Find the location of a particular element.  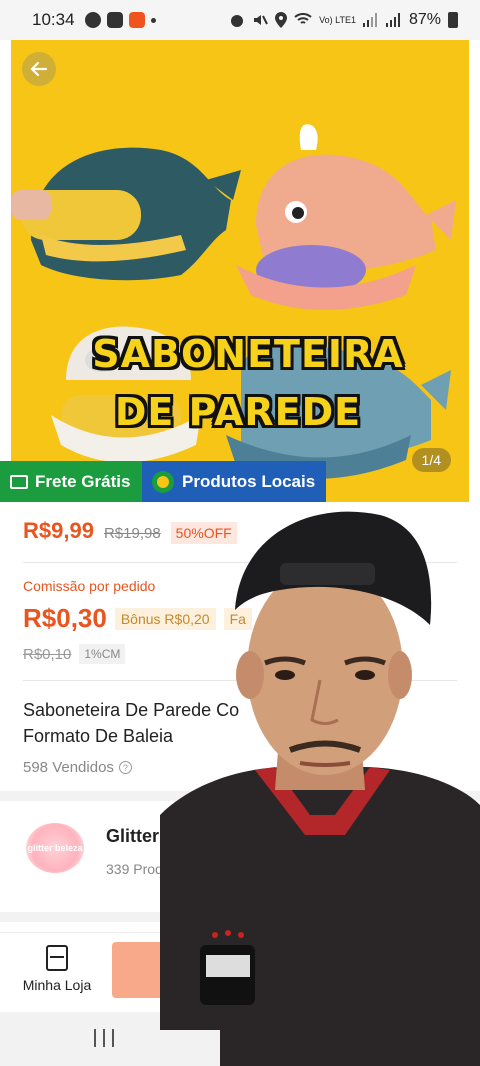

old-price: R$19,98 is located at coordinates (132, 533).